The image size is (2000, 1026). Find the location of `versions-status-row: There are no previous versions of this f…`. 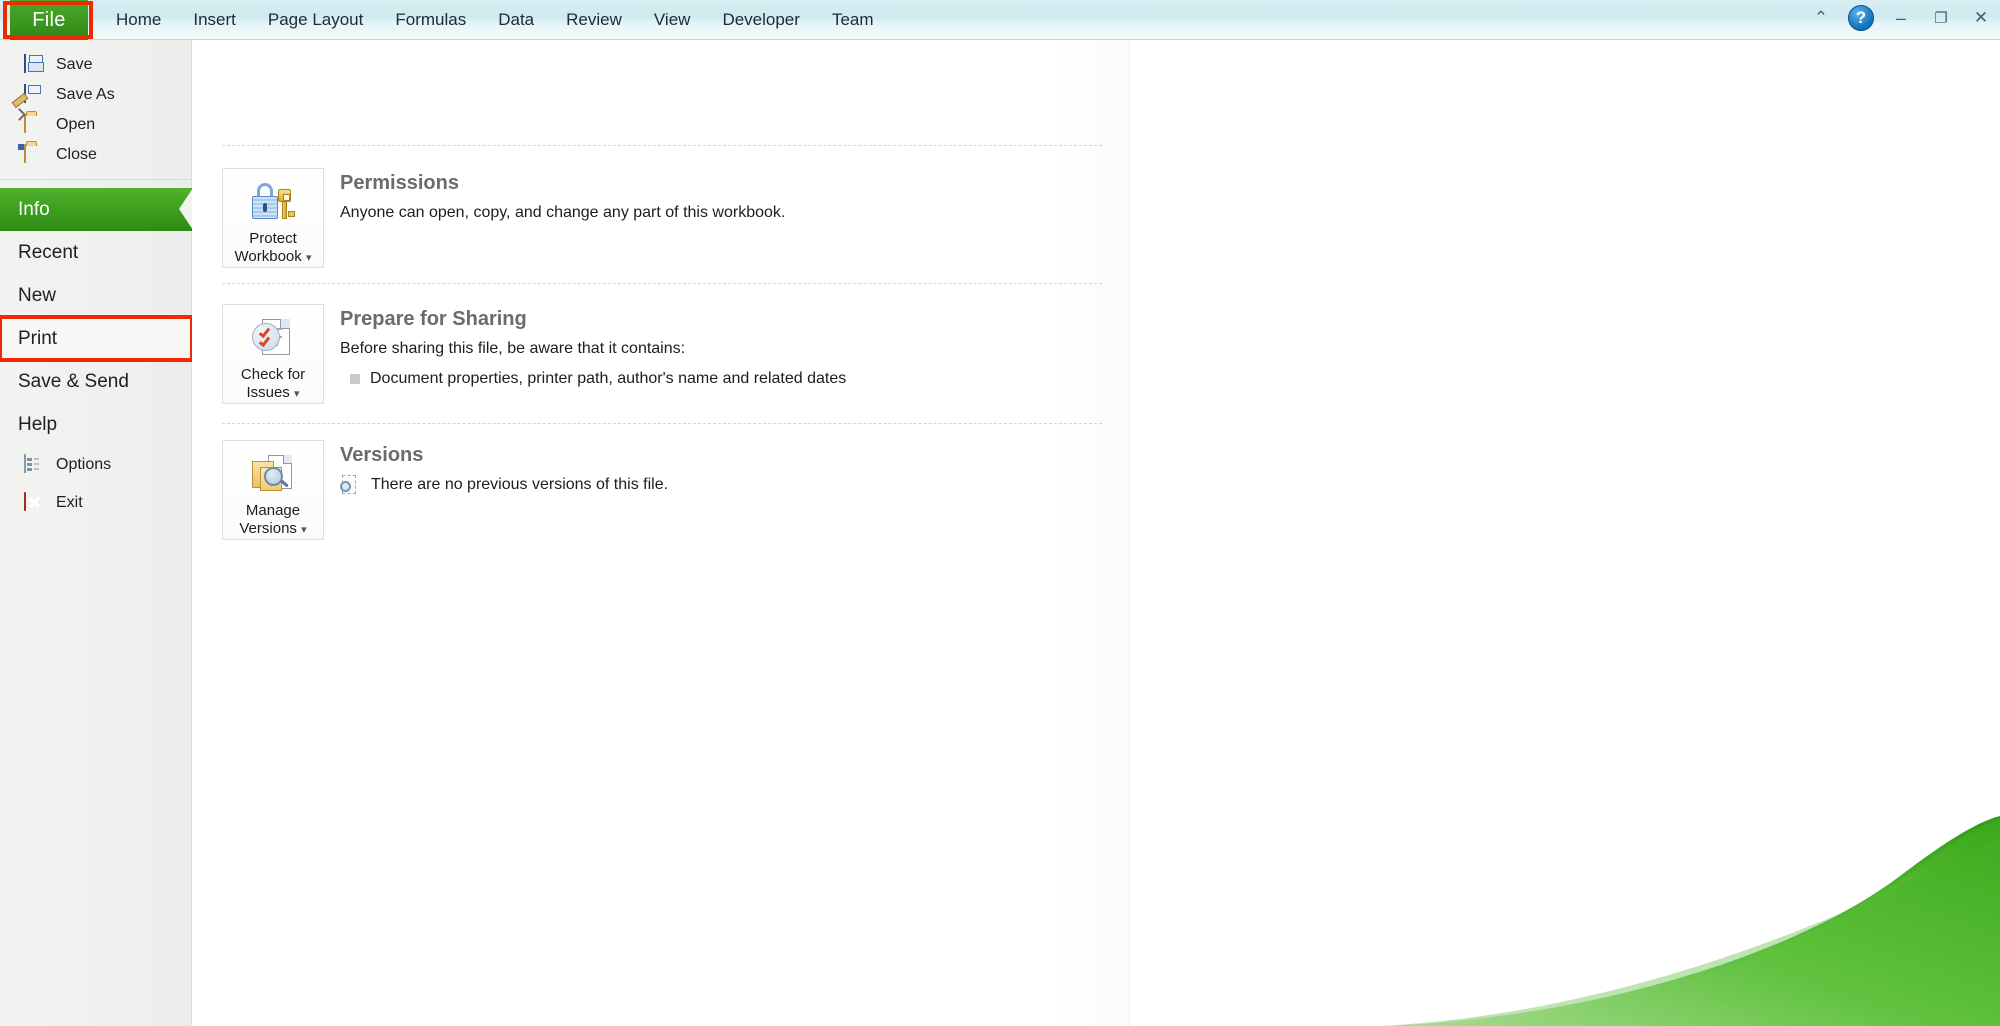

versions-status-row: There are no previous versions of this f… is located at coordinates (504, 485).